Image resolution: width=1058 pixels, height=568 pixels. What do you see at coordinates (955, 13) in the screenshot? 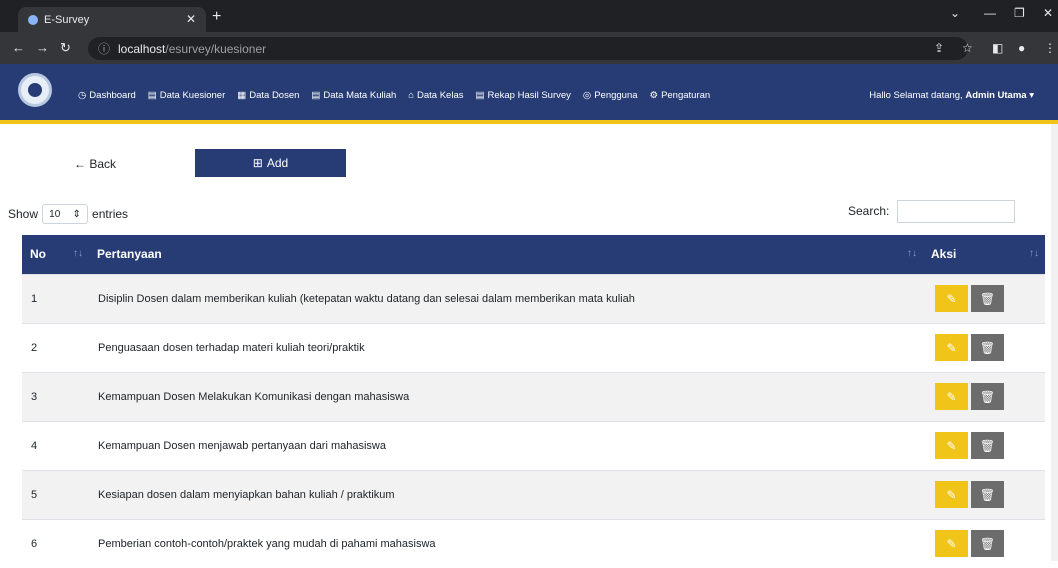
I see `tab-search-icon: ⌄` at bounding box center [955, 13].